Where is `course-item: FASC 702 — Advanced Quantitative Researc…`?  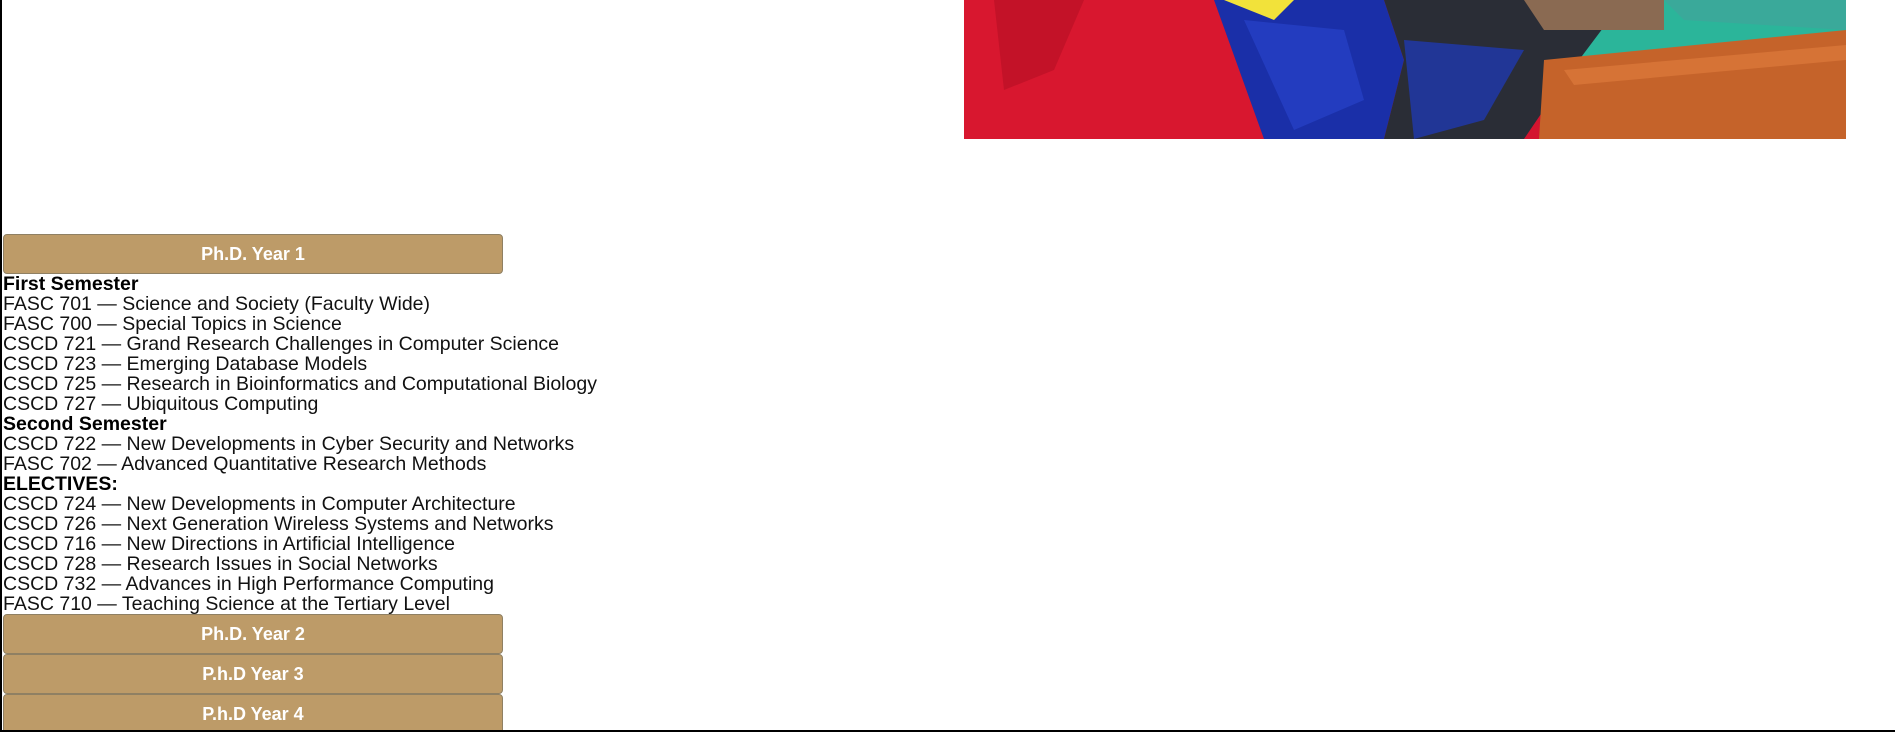 course-item: FASC 702 — Advanced Quantitative Researc… is located at coordinates (245, 464).